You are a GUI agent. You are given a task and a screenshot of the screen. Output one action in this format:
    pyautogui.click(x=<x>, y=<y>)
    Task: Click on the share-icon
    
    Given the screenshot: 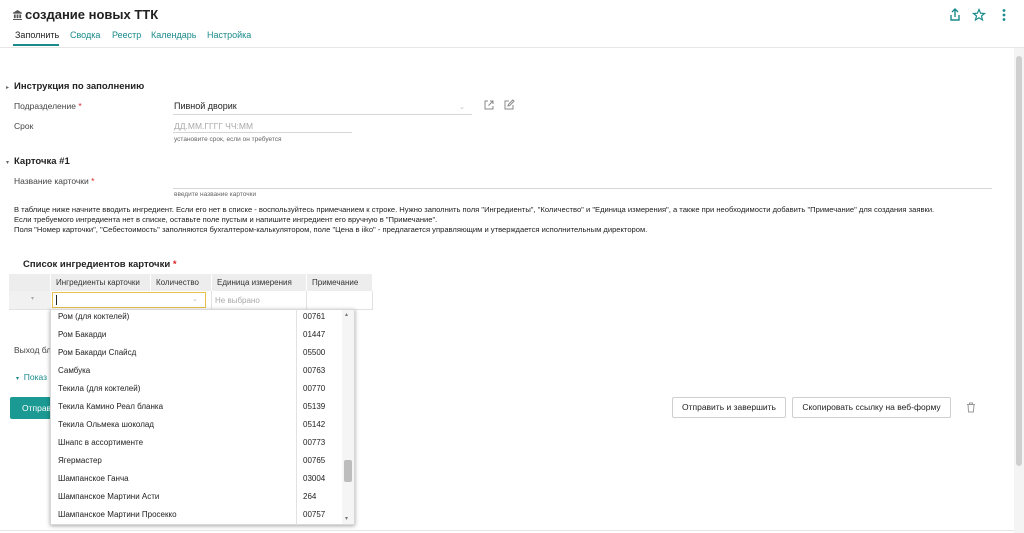 What is the action you would take?
    pyautogui.click(x=955, y=15)
    